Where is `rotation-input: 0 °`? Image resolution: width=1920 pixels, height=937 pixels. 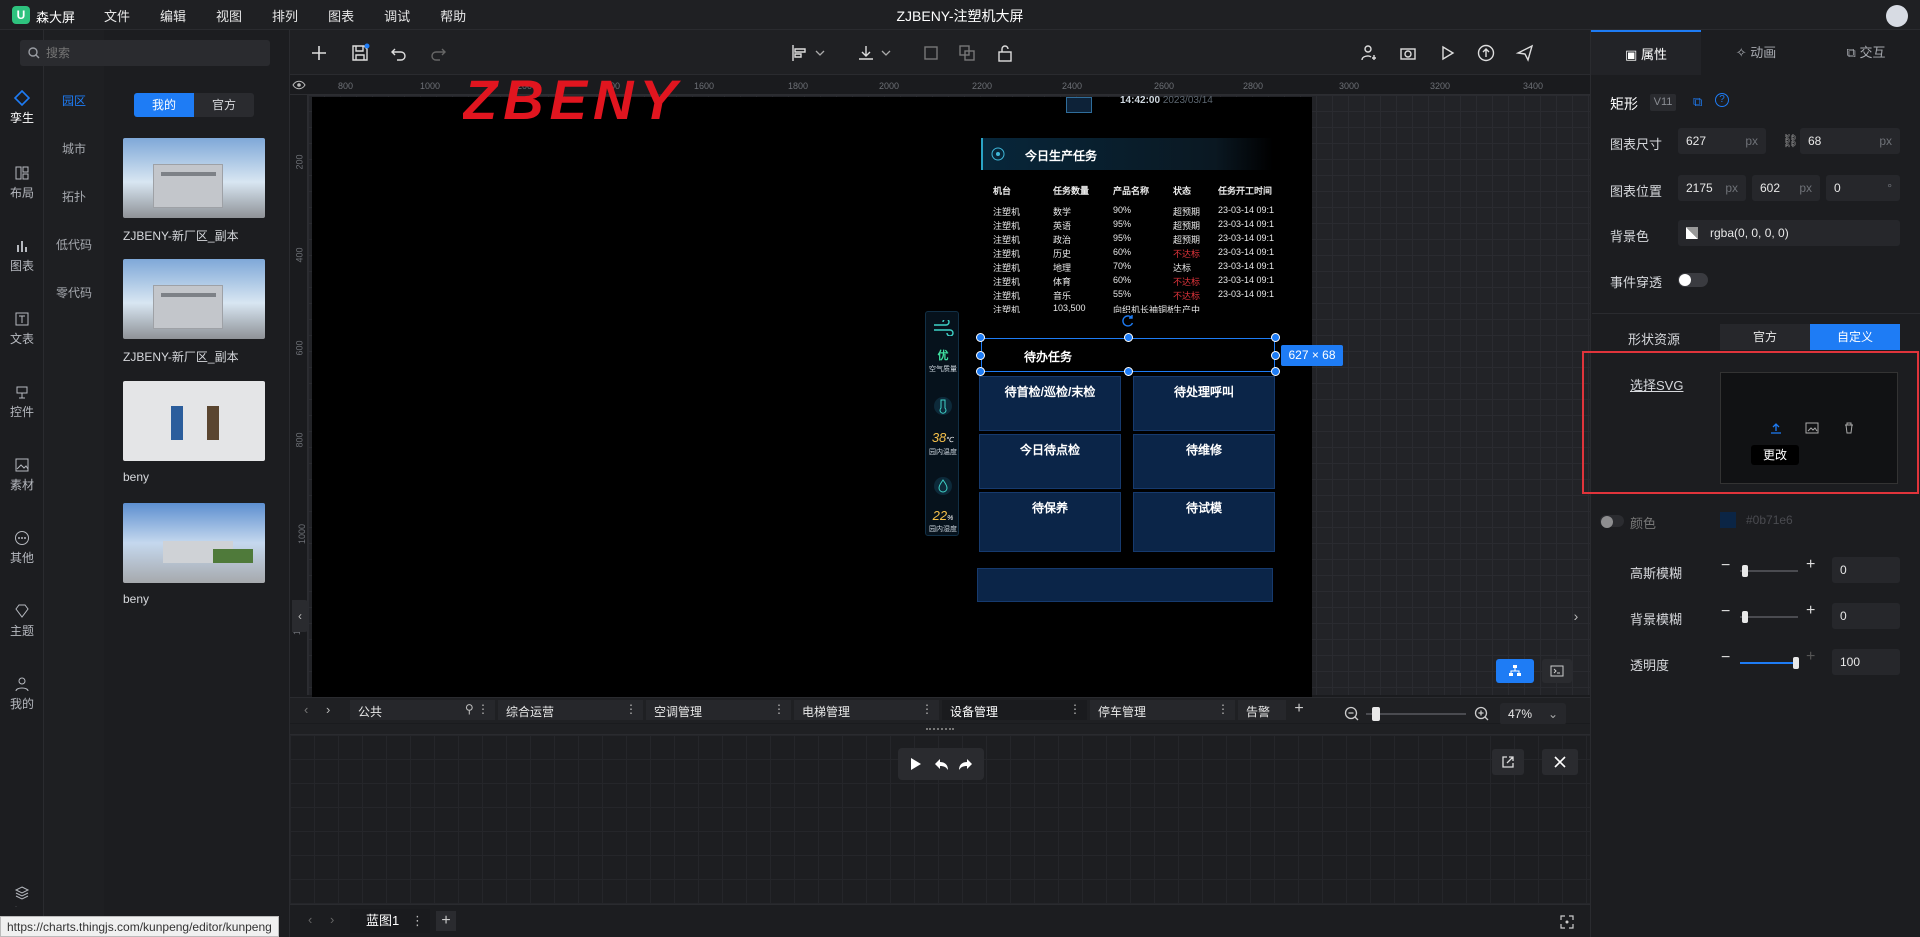 rotation-input: 0 ° is located at coordinates (1863, 188).